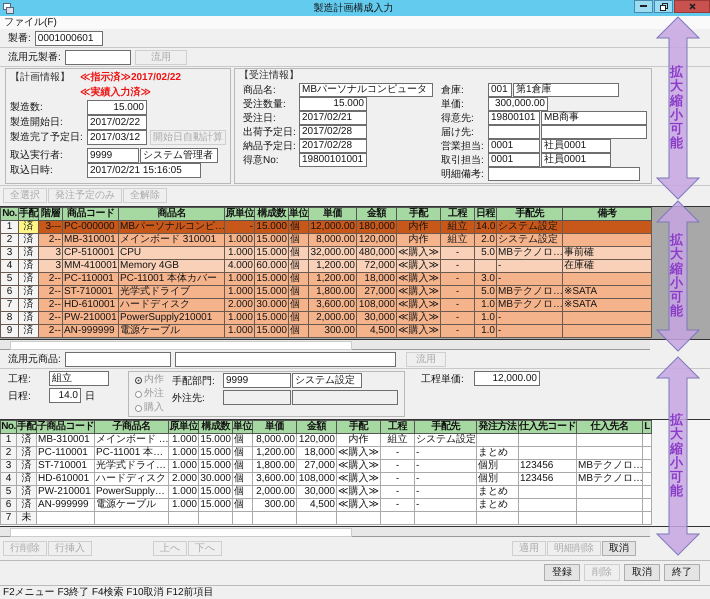 This screenshot has height=599, width=710. Describe the element at coordinates (47, 137) in the screenshot. I see `field-label: 製造完了予定日:` at that location.